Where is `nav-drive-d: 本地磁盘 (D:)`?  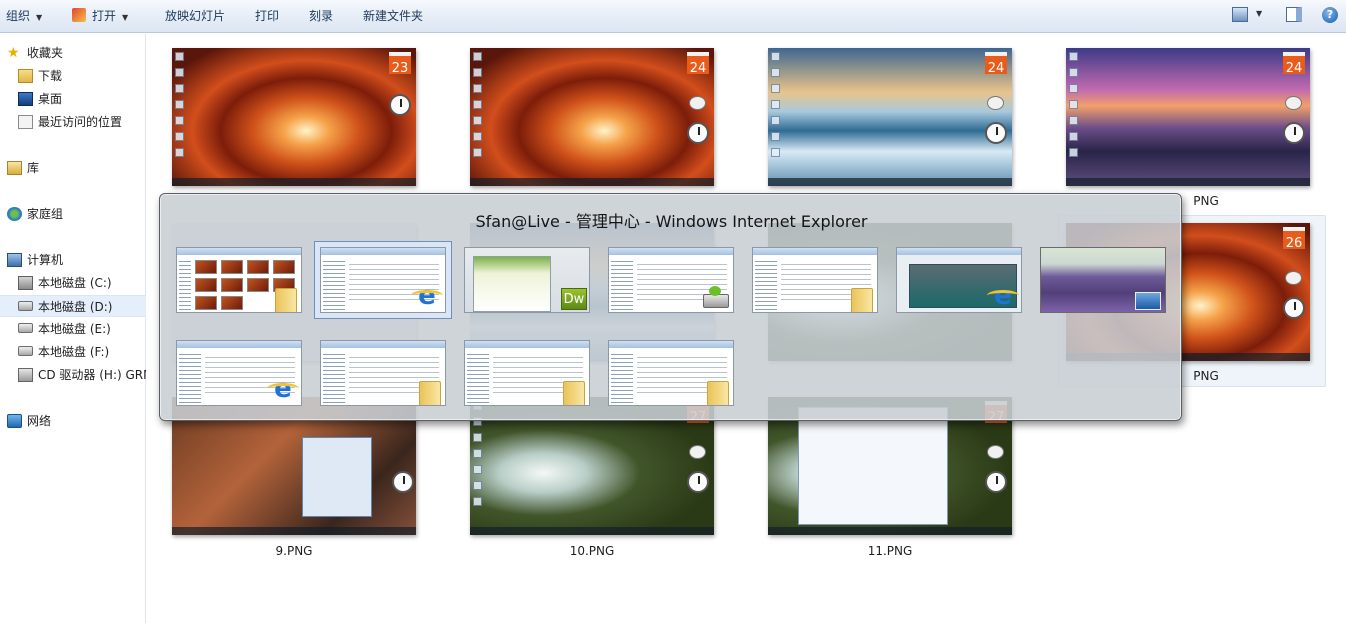 nav-drive-d: 本地磁盘 (D:) is located at coordinates (73, 306).